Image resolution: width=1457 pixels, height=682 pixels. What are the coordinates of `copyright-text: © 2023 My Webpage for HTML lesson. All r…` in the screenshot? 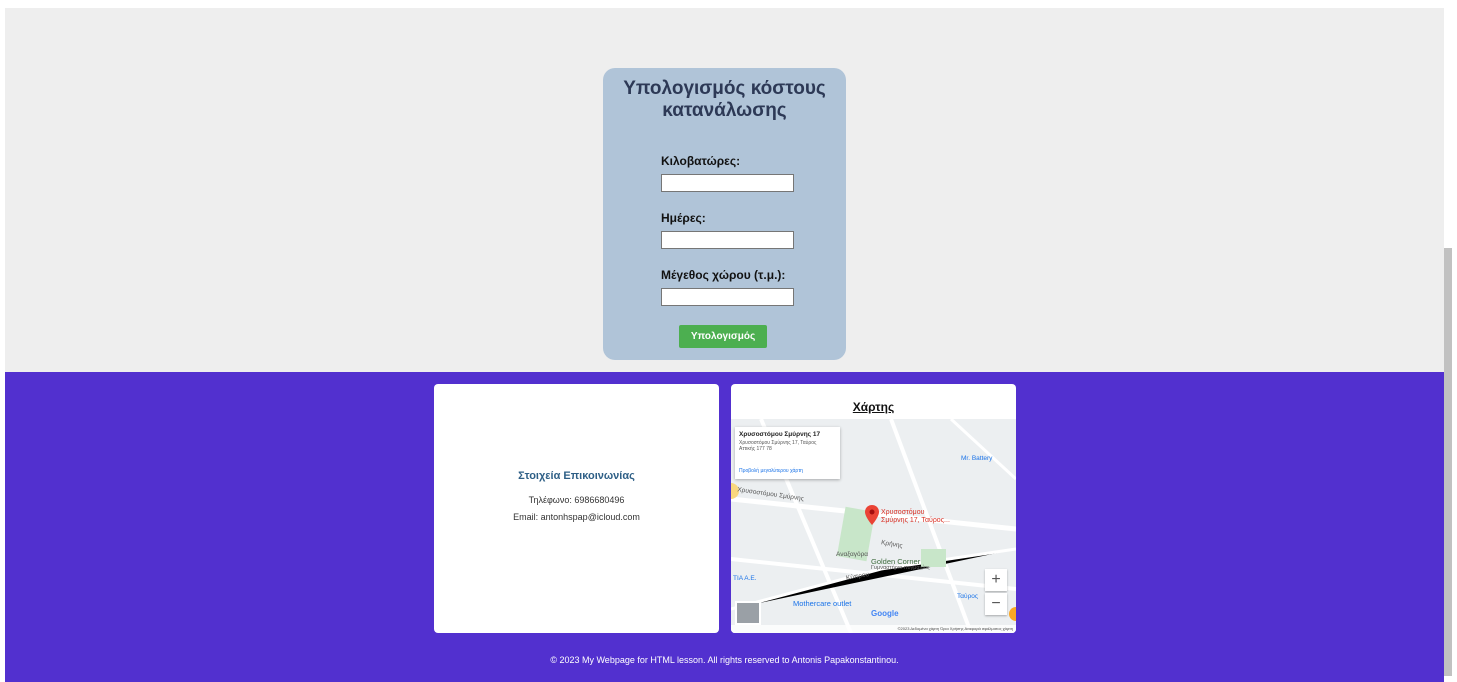 It's located at (724, 660).